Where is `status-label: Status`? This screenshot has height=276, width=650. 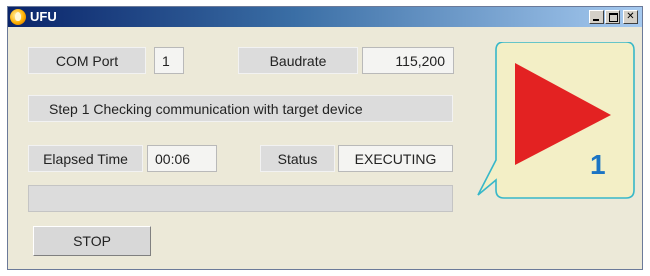
status-label: Status is located at coordinates (297, 158).